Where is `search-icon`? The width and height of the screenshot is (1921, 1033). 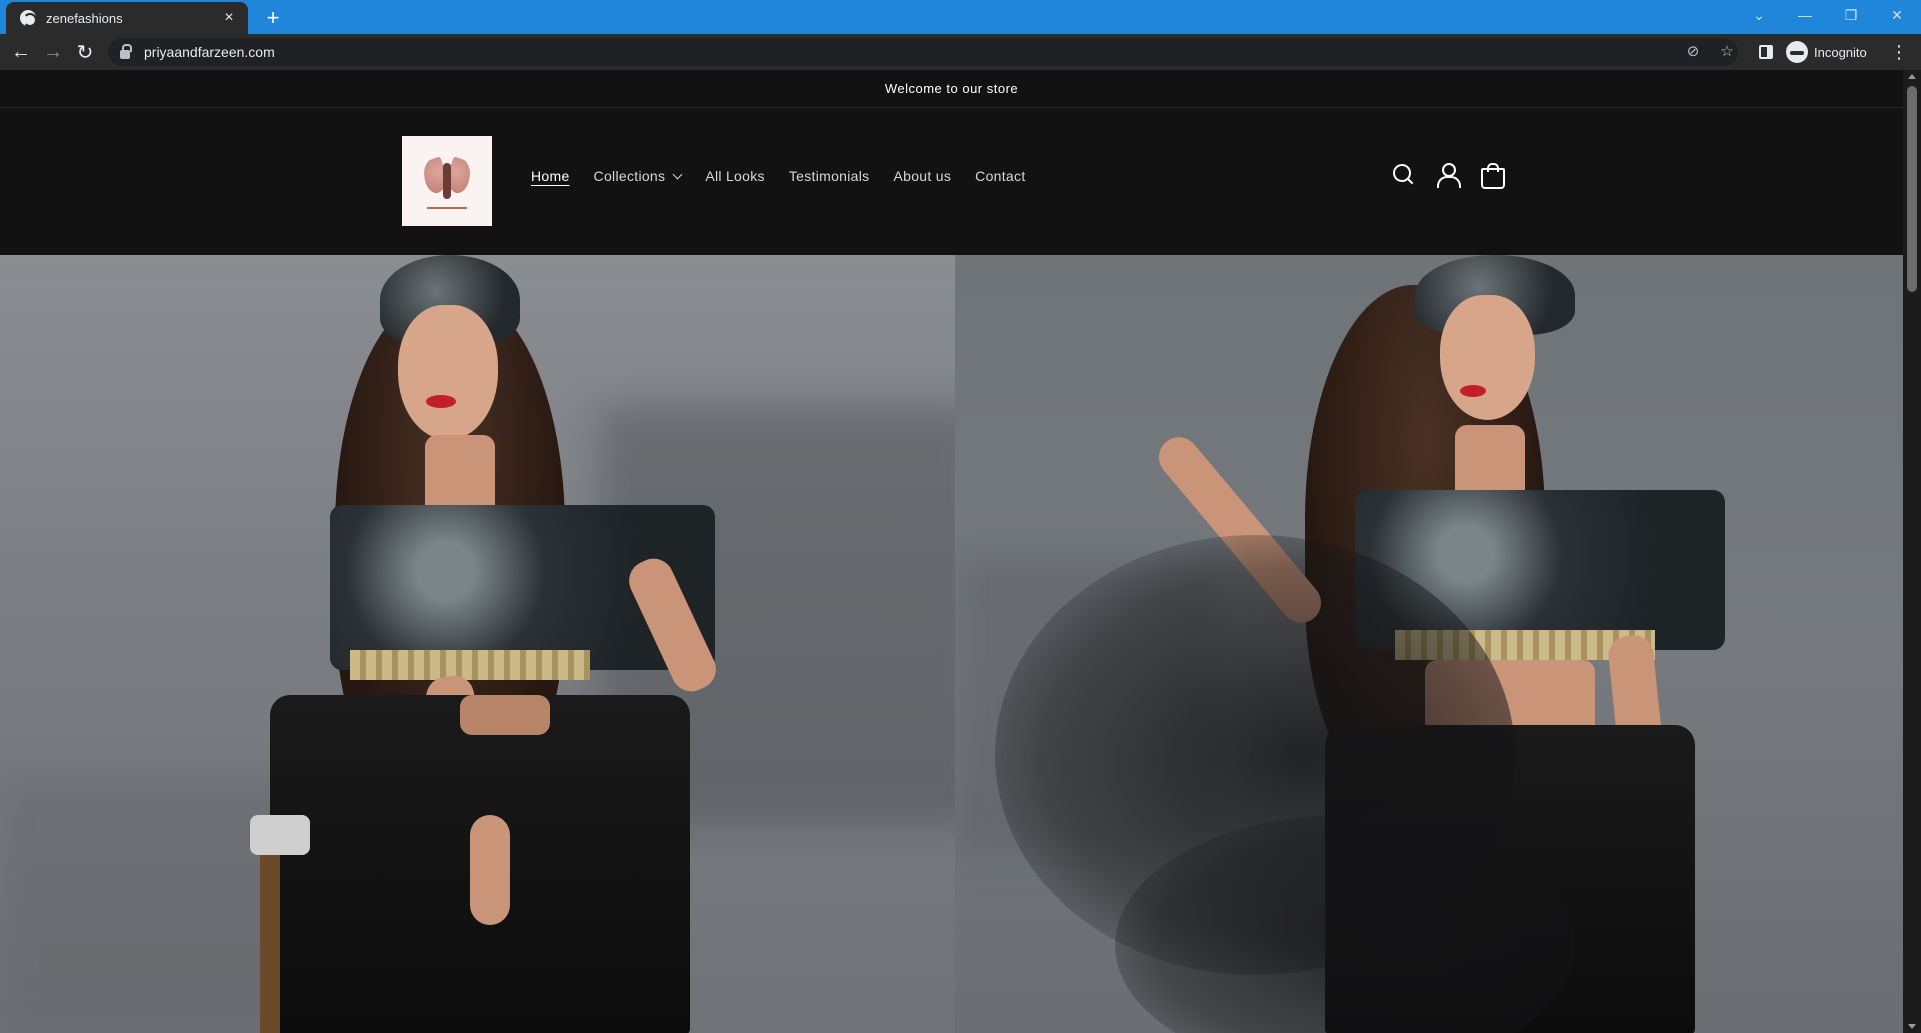 search-icon is located at coordinates (1403, 174).